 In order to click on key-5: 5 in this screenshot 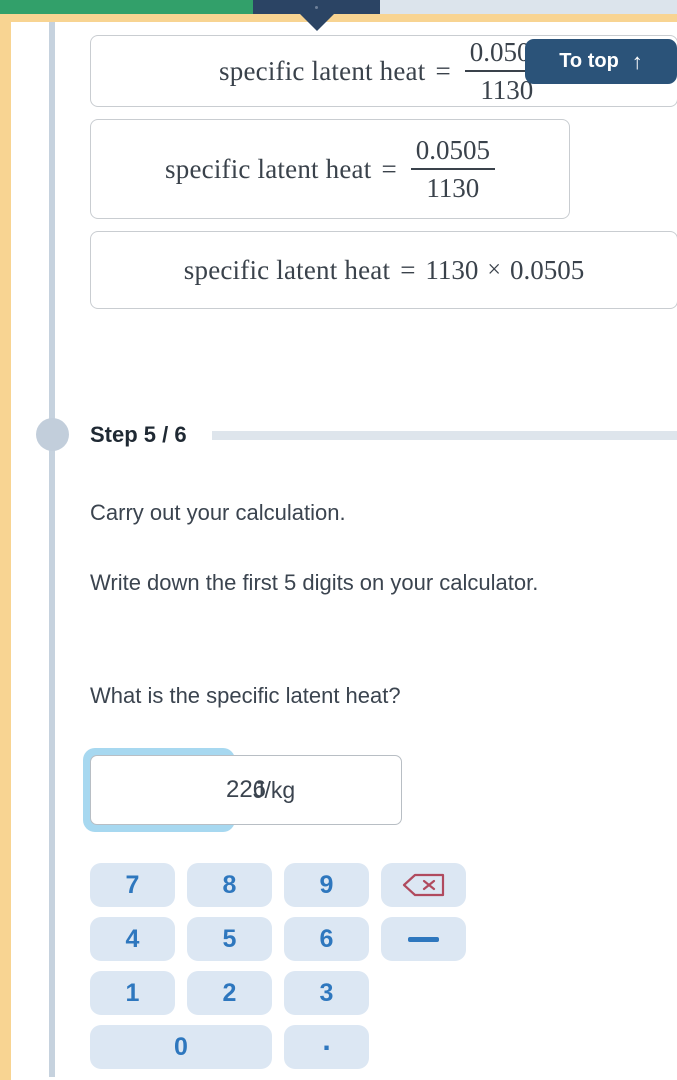, I will do `click(229, 939)`.